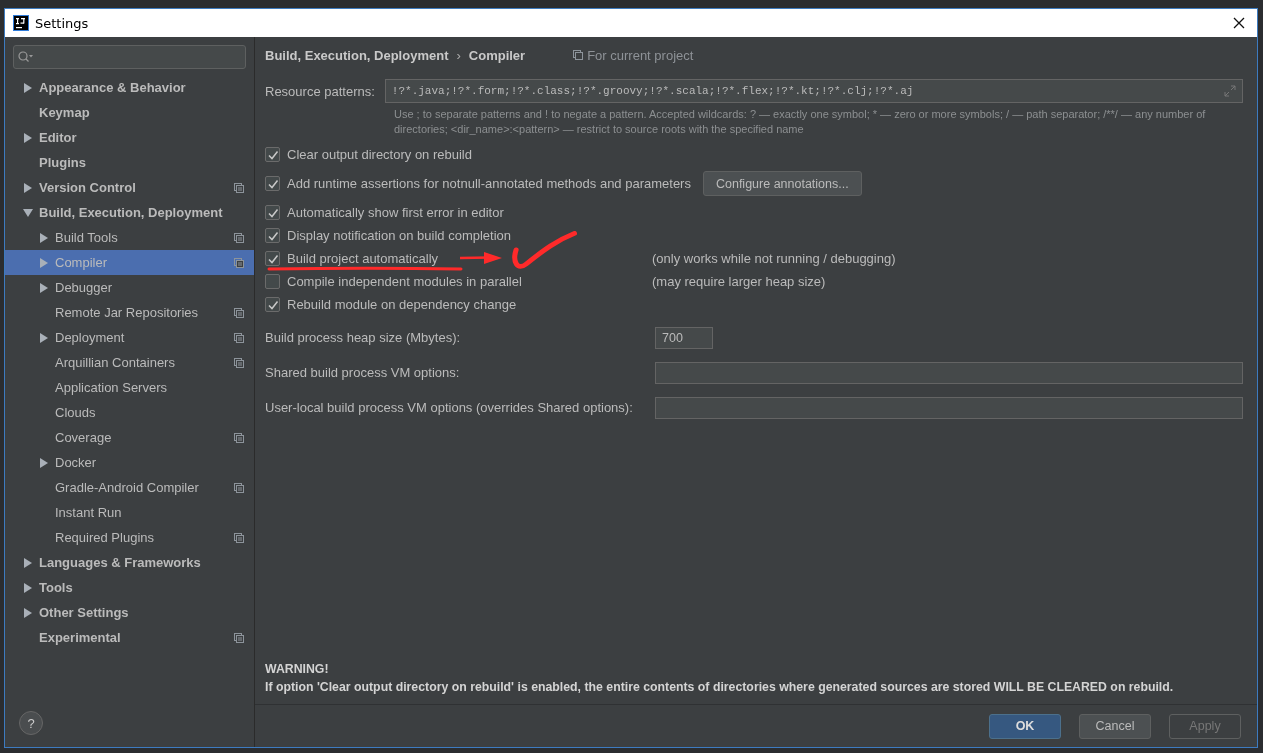  What do you see at coordinates (379, 154) in the screenshot?
I see `checkbox-label: Clear output directory on rebuild` at bounding box center [379, 154].